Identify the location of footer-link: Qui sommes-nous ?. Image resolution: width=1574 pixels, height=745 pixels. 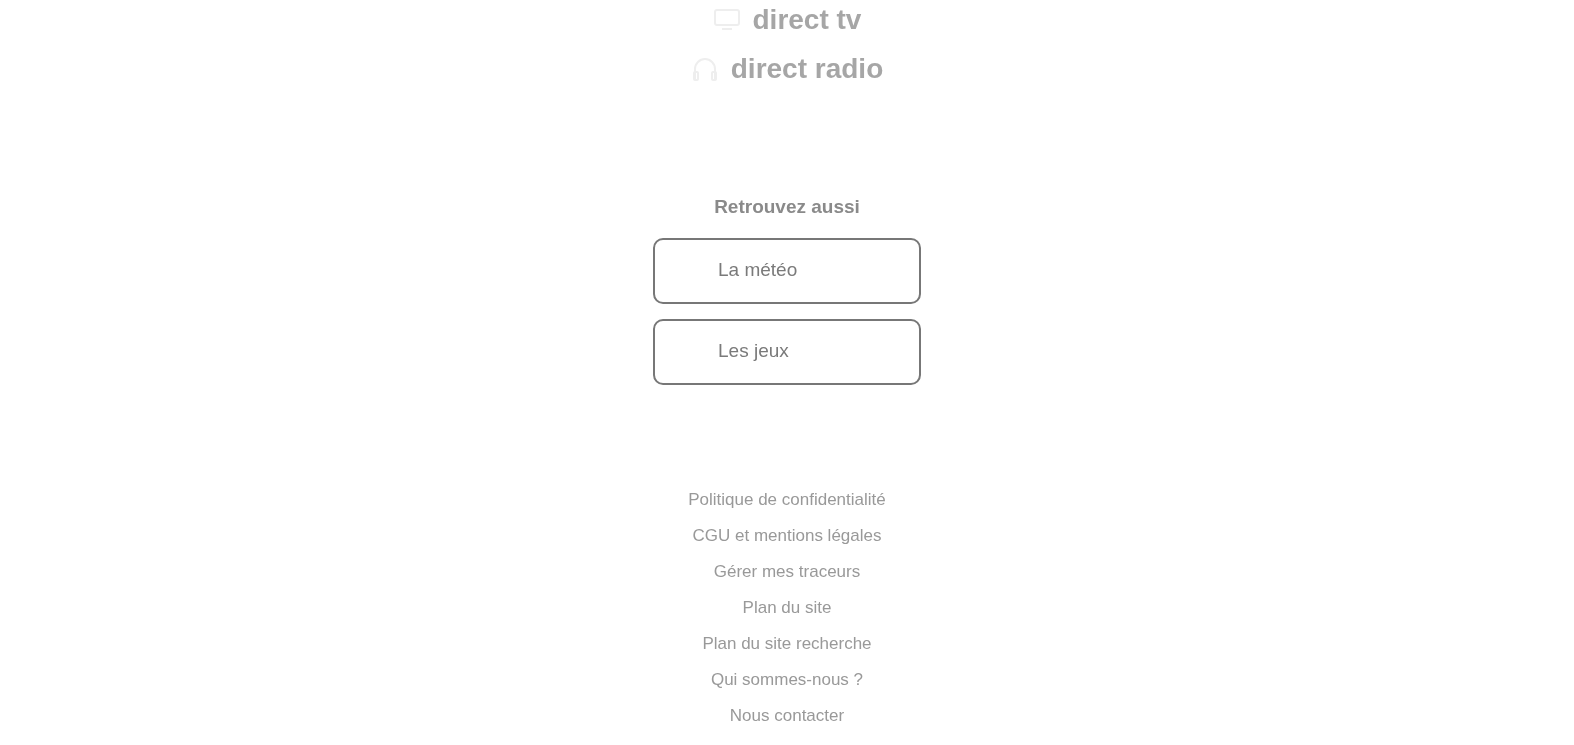
(787, 679).